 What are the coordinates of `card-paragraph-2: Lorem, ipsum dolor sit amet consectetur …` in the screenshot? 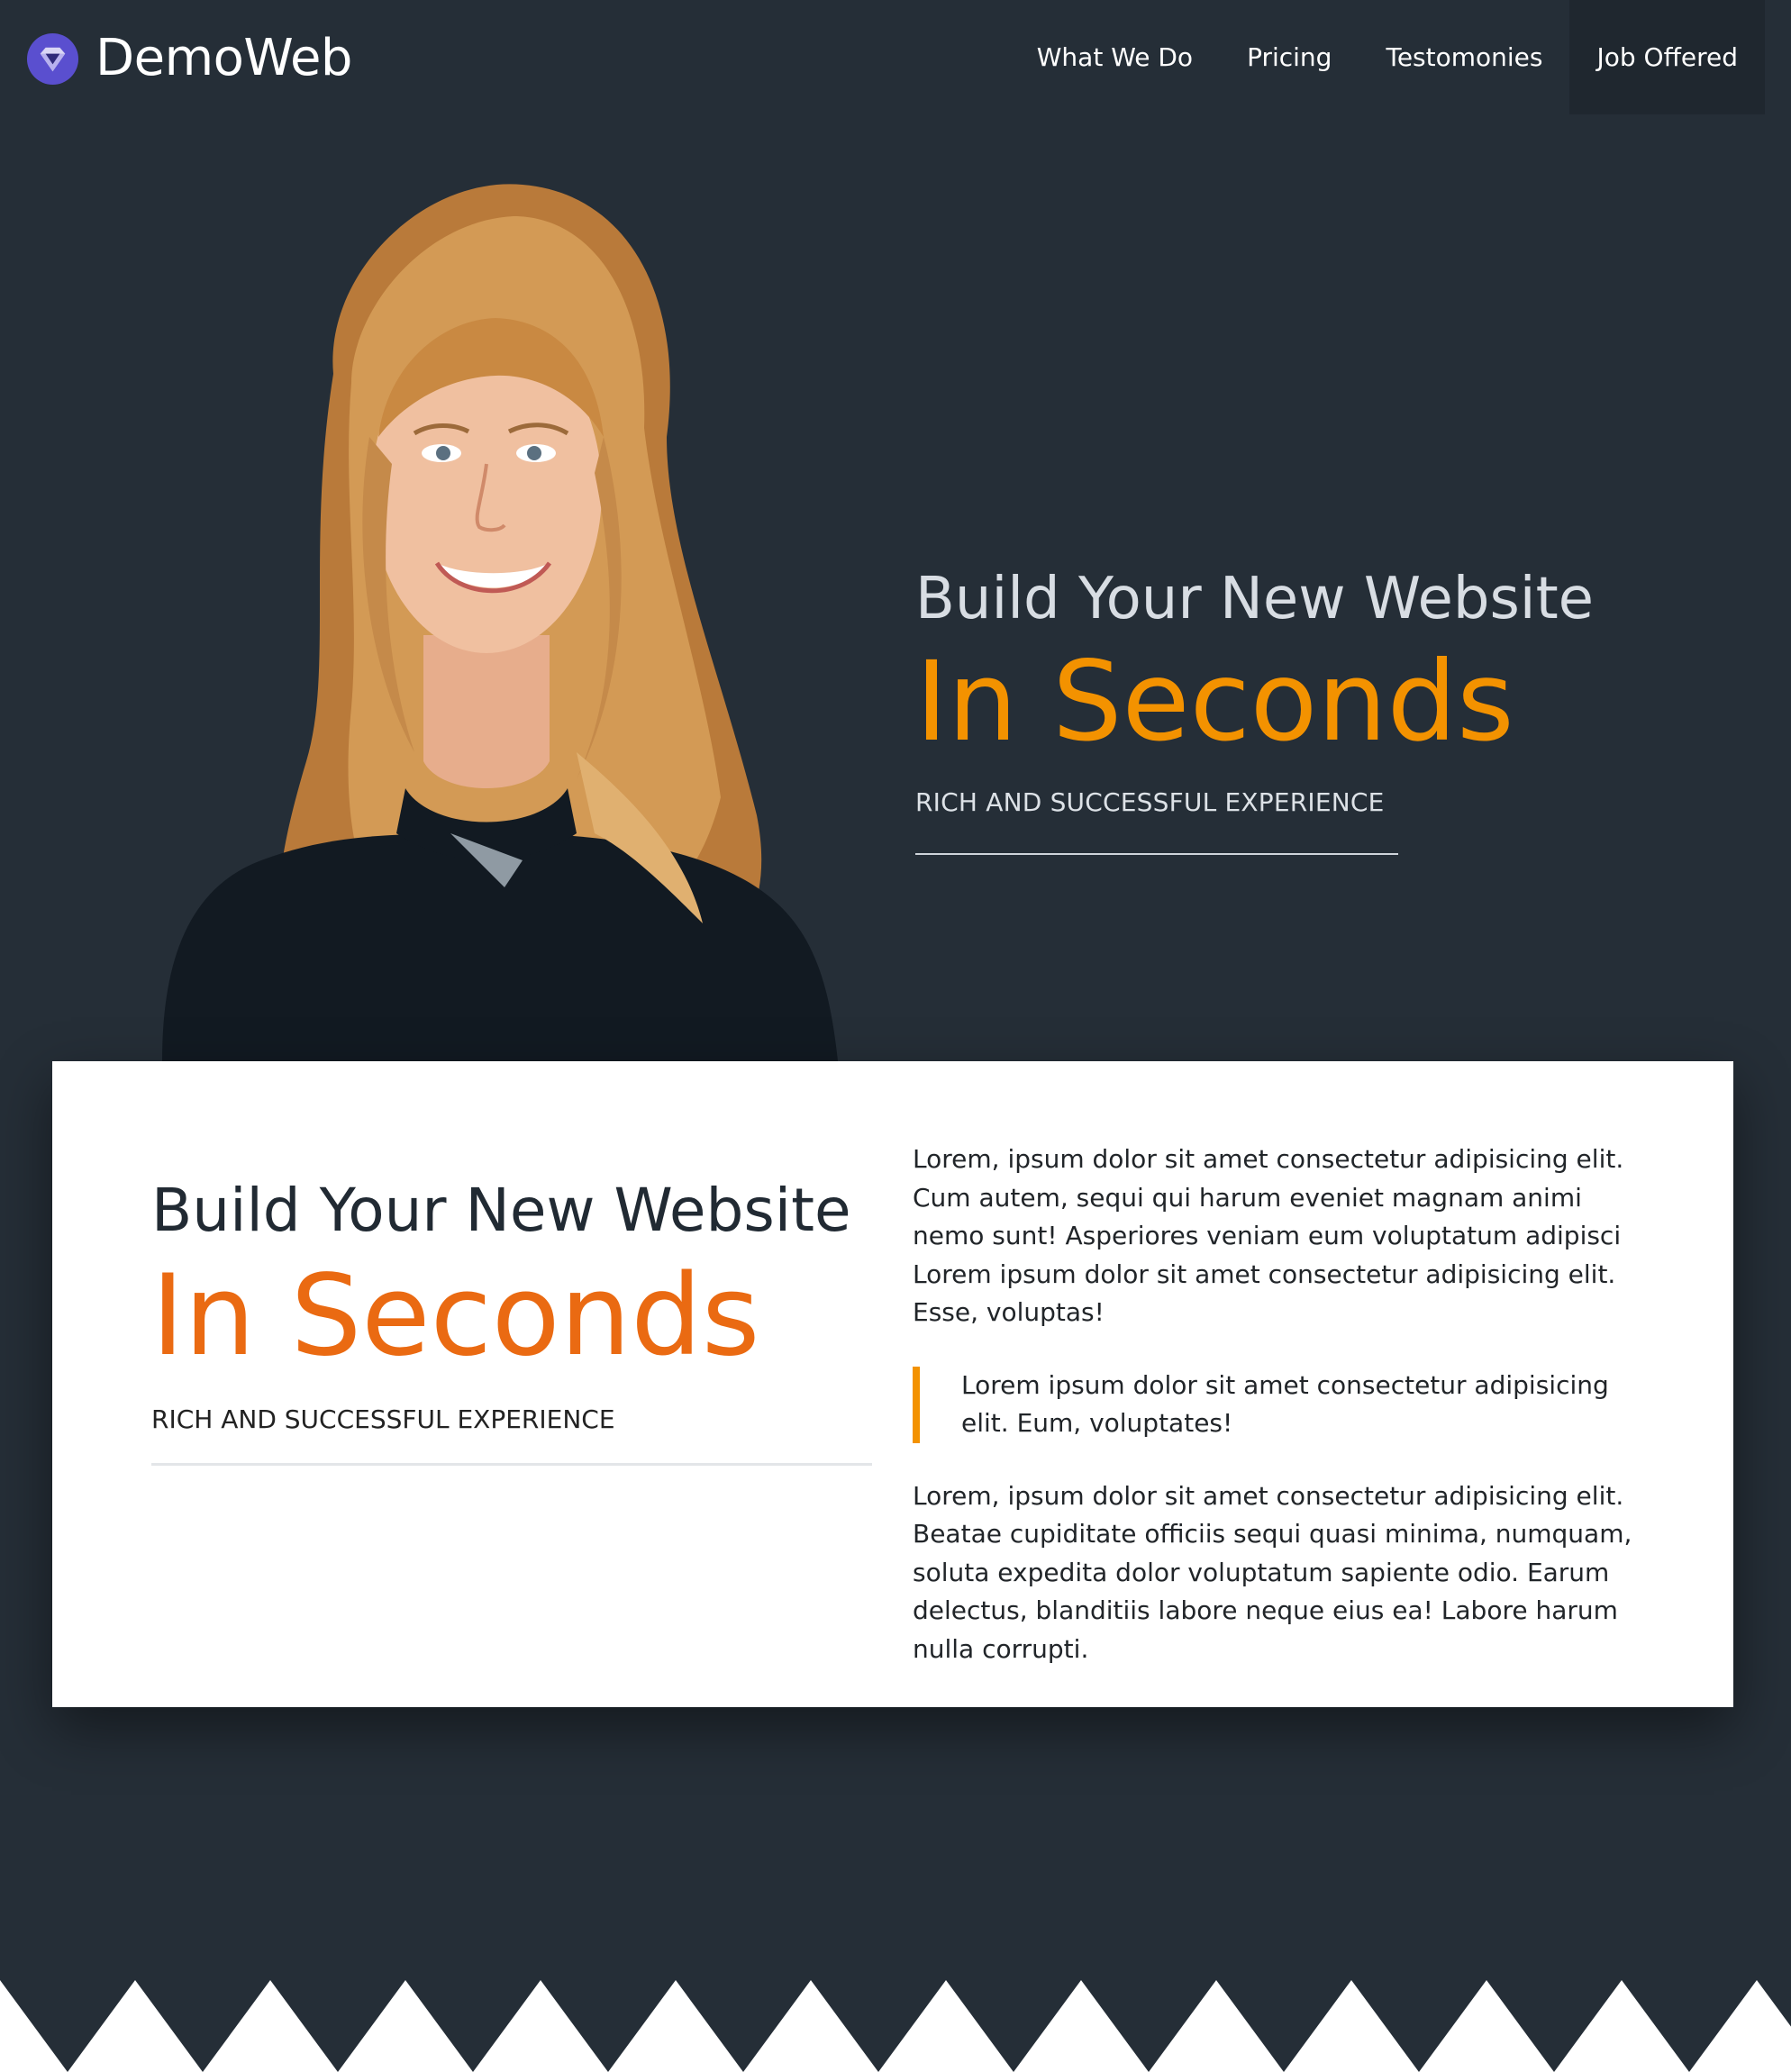 It's located at (1272, 1572).